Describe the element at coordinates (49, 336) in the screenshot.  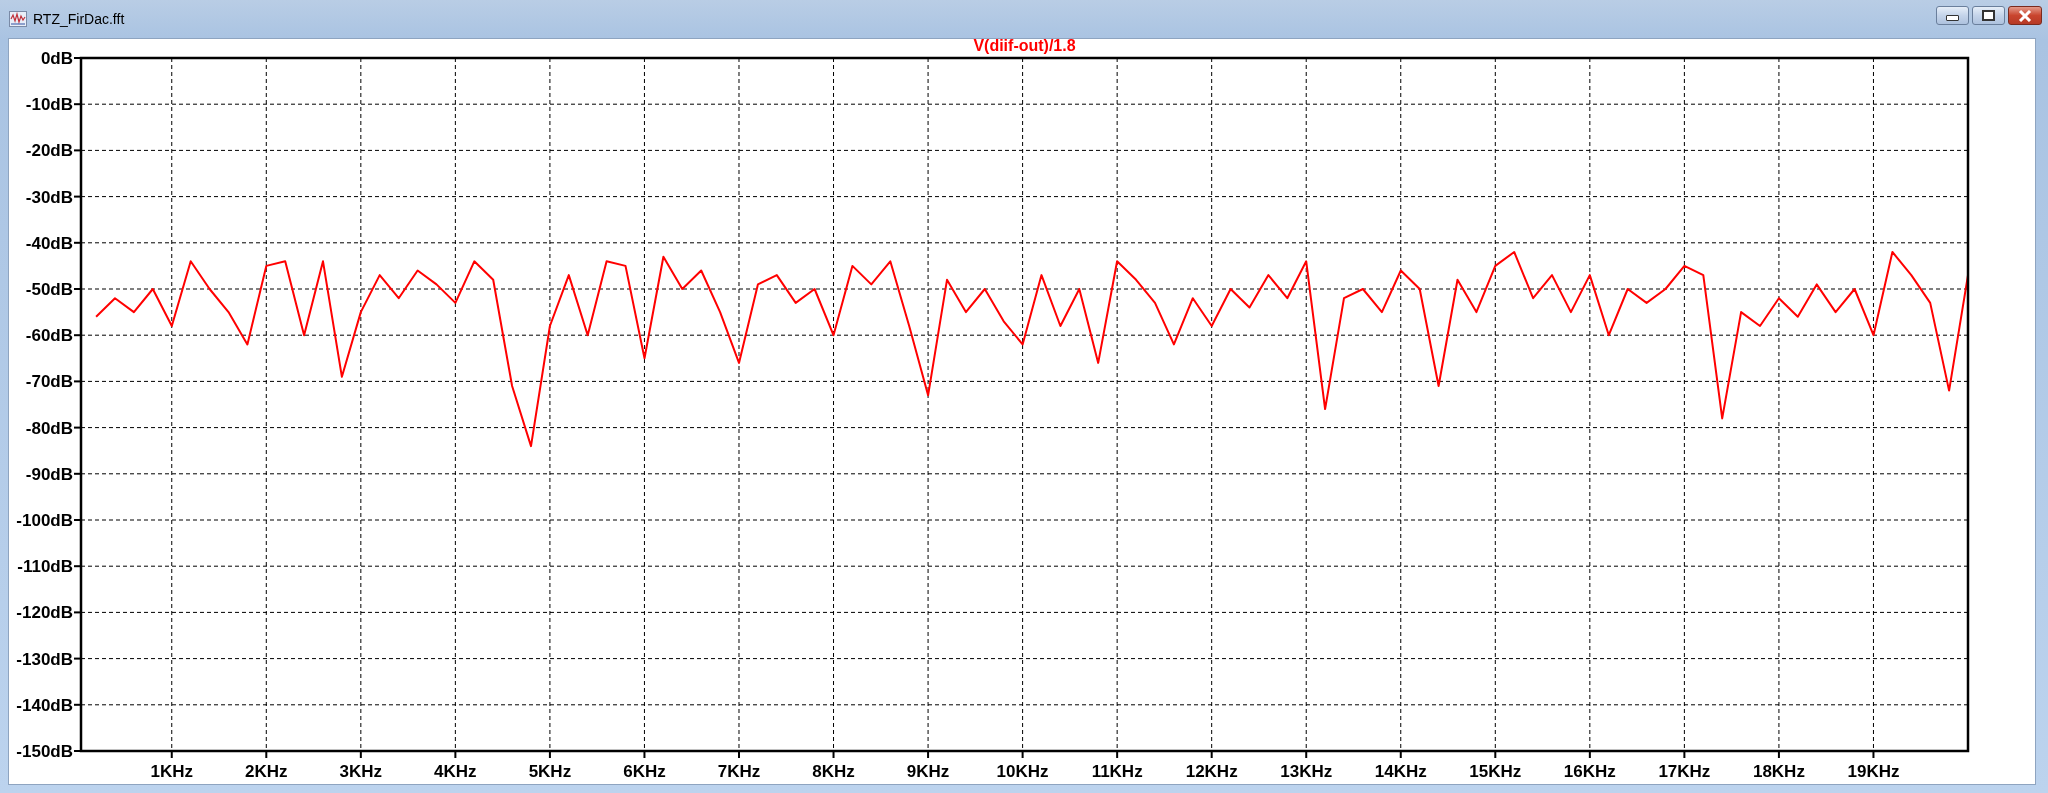
I see `y-tick-label: -60dB` at that location.